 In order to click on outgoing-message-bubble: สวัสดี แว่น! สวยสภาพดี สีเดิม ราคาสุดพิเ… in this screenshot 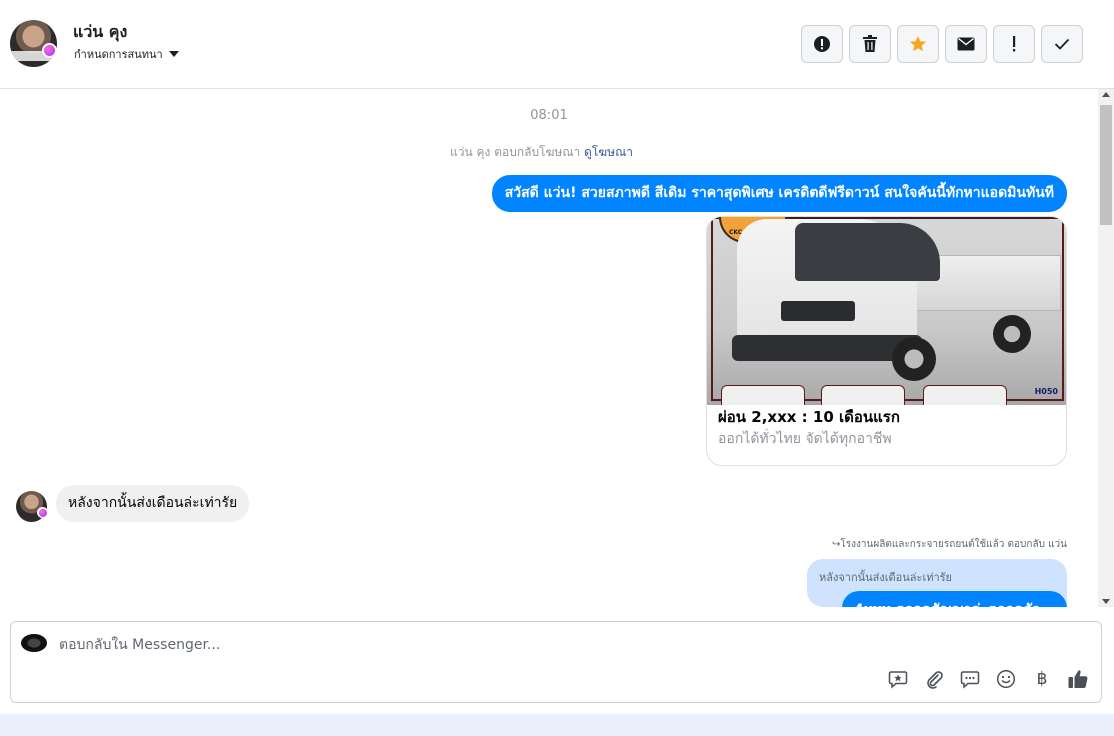, I will do `click(779, 193)`.